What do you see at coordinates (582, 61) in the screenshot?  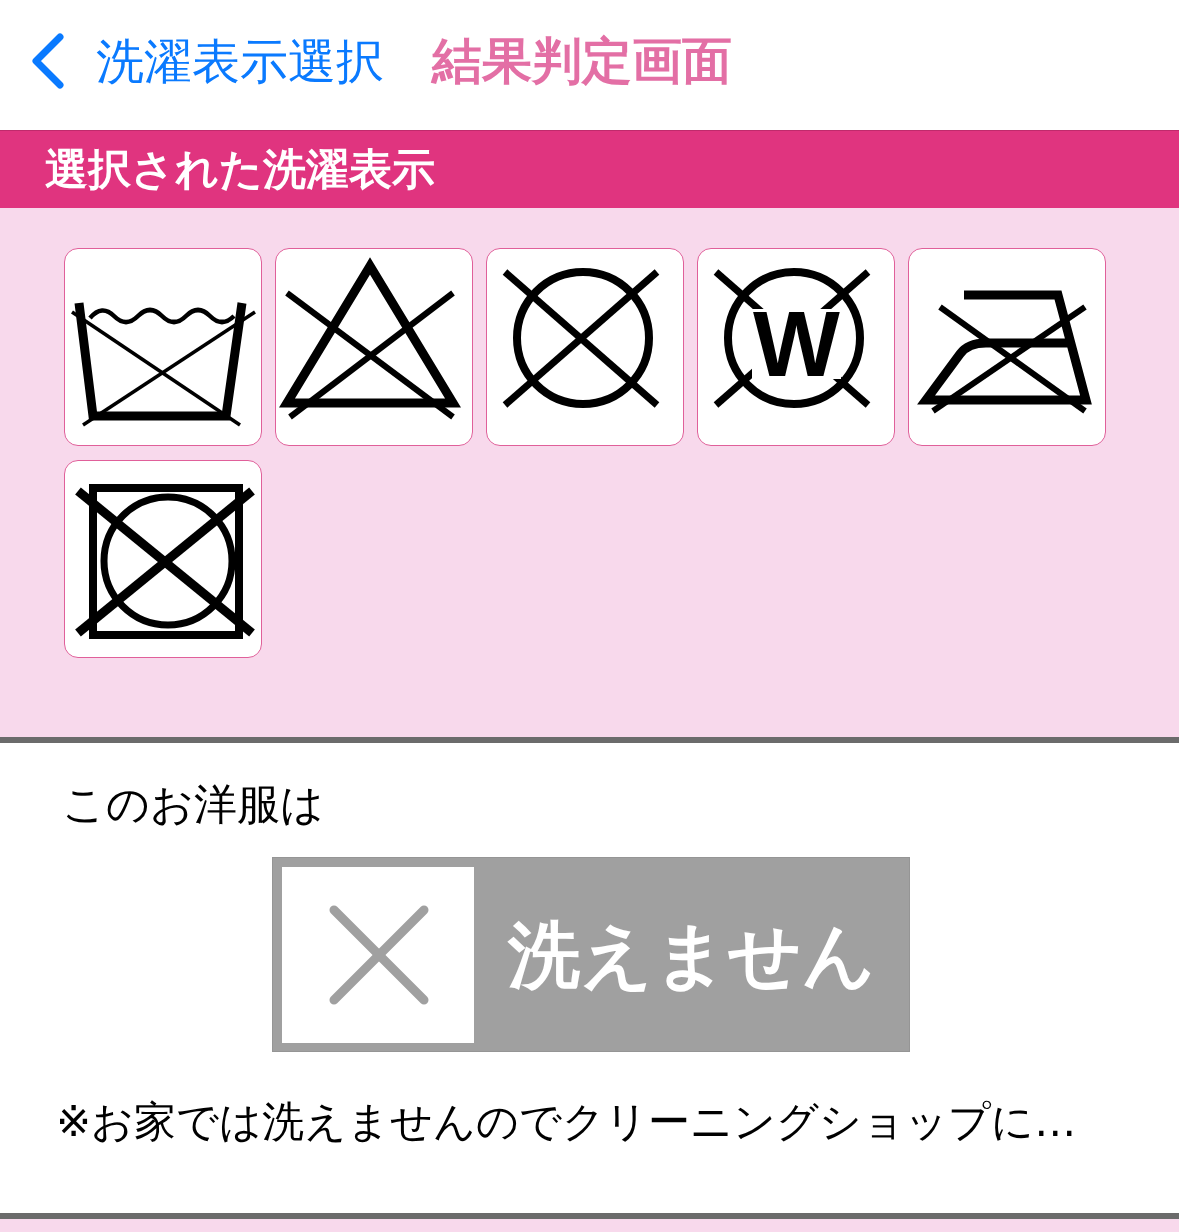 I see `screen-title: 結果判定画面` at bounding box center [582, 61].